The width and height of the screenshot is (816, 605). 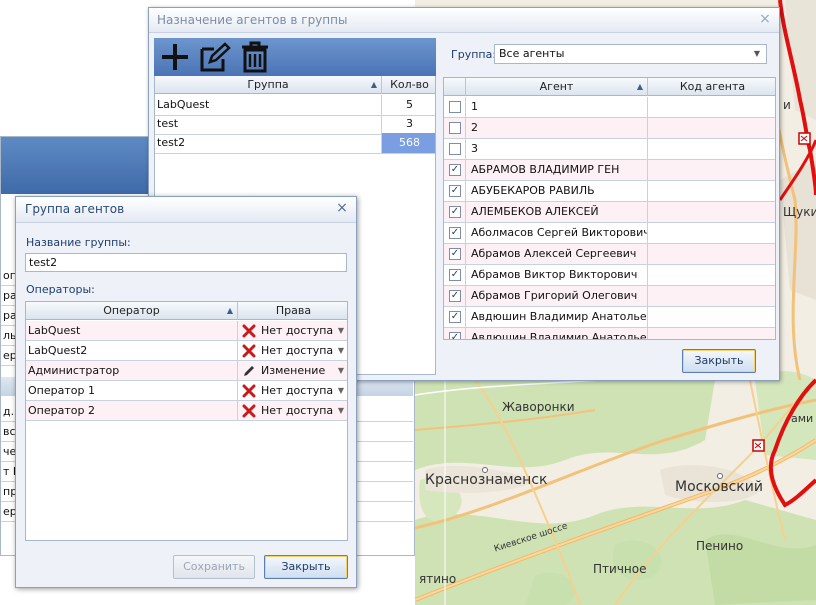 What do you see at coordinates (538, 407) in the screenshot?
I see `map-label: Жаворонки` at bounding box center [538, 407].